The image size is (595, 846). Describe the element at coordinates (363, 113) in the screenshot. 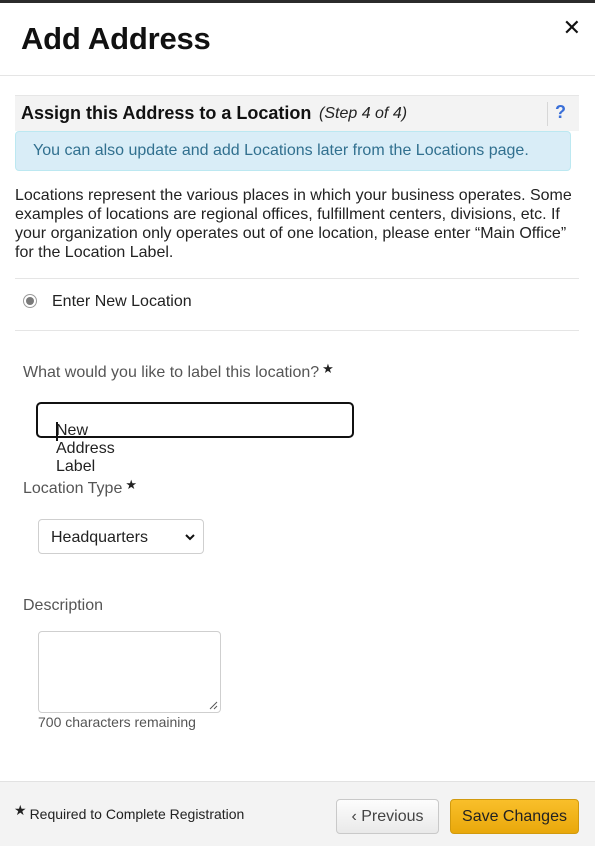

I see `step-counter: (Step 4 of 4)` at that location.